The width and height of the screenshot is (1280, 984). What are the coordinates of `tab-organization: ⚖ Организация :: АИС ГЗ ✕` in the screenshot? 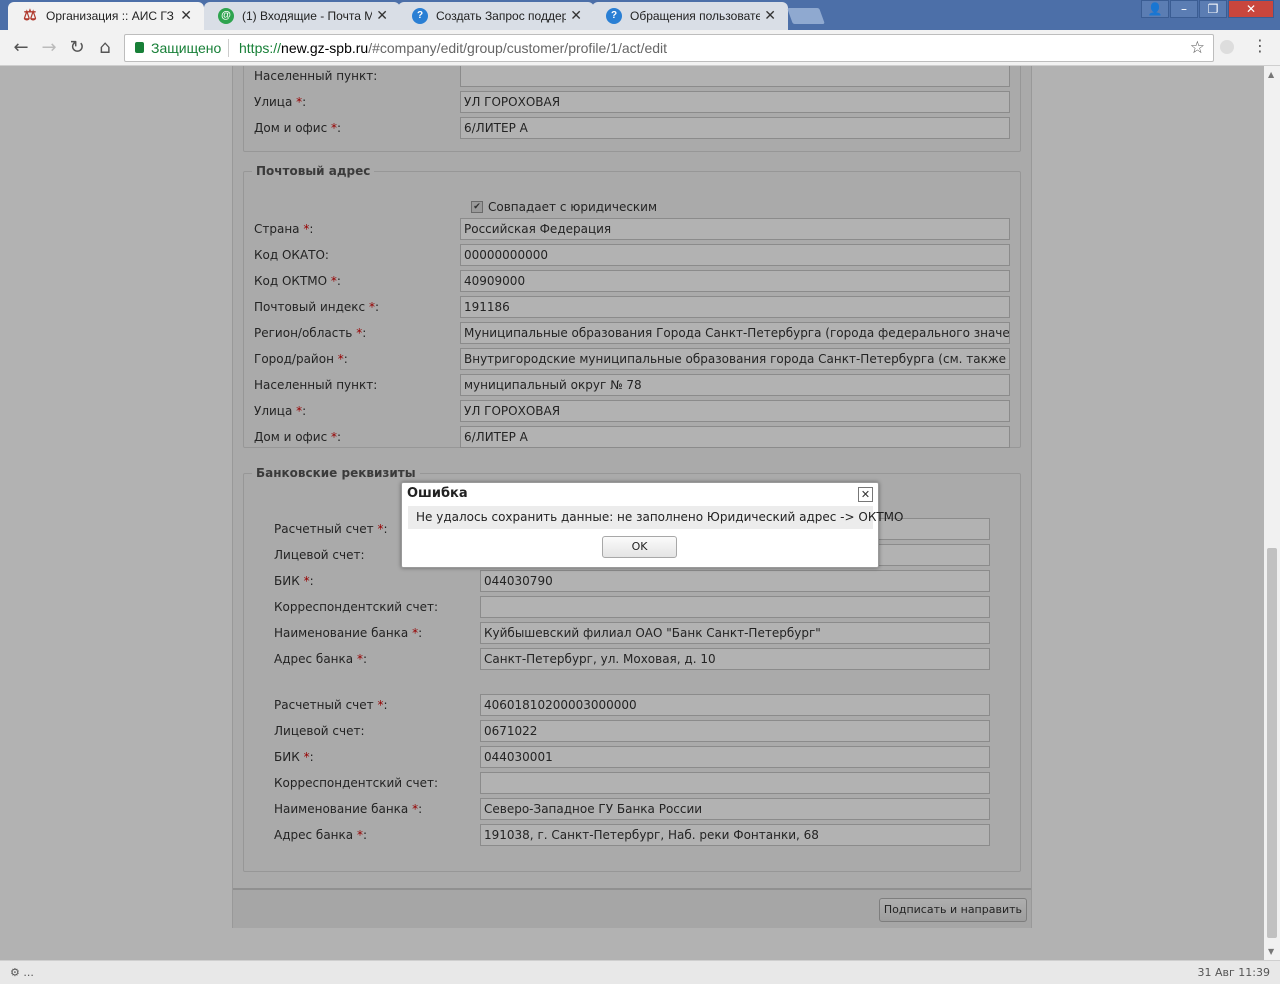 It's located at (106, 16).